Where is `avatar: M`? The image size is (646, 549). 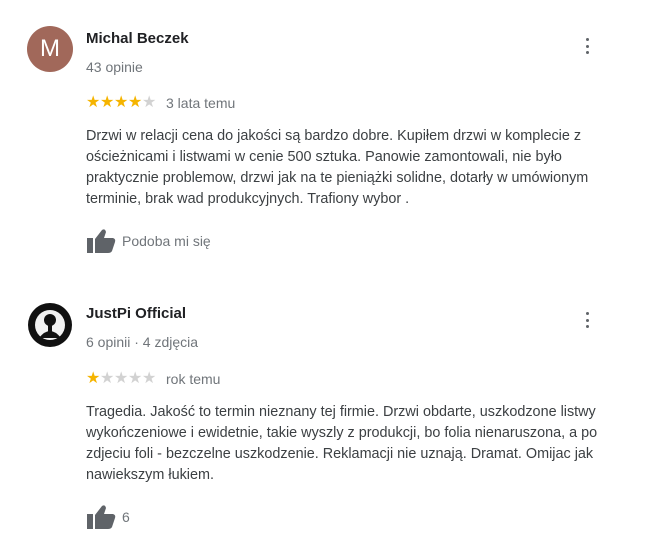
avatar: M is located at coordinates (50, 49).